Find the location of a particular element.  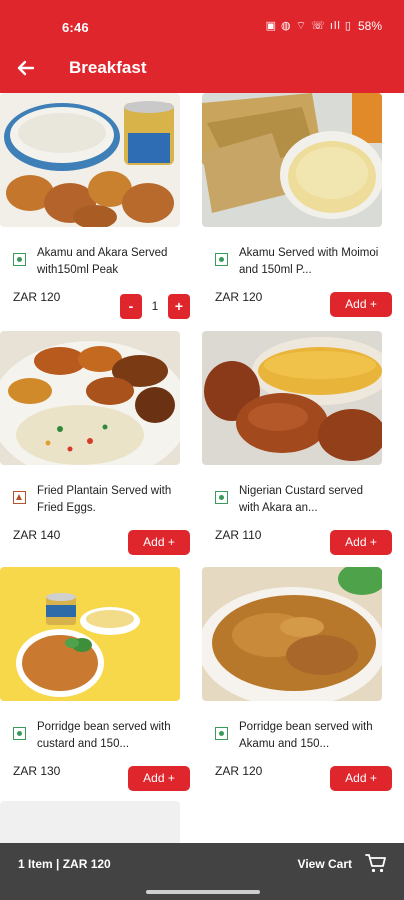

status-indicators: ▣ ◍ ⌔ ☏ ıll ▯ 58% is located at coordinates (324, 26).